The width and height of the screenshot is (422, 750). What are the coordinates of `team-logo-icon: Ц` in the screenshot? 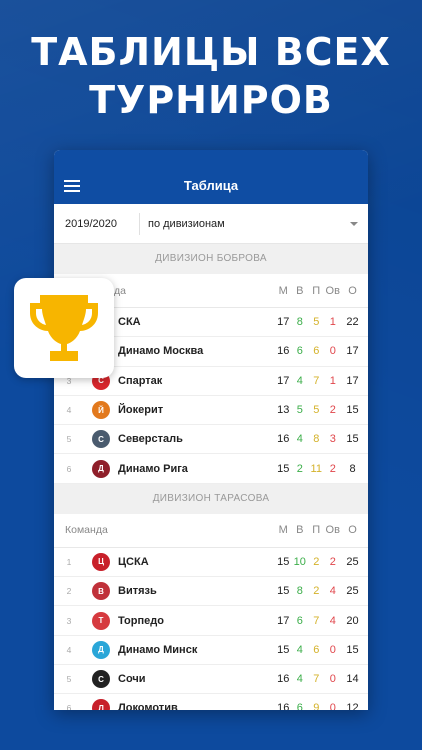 It's located at (101, 561).